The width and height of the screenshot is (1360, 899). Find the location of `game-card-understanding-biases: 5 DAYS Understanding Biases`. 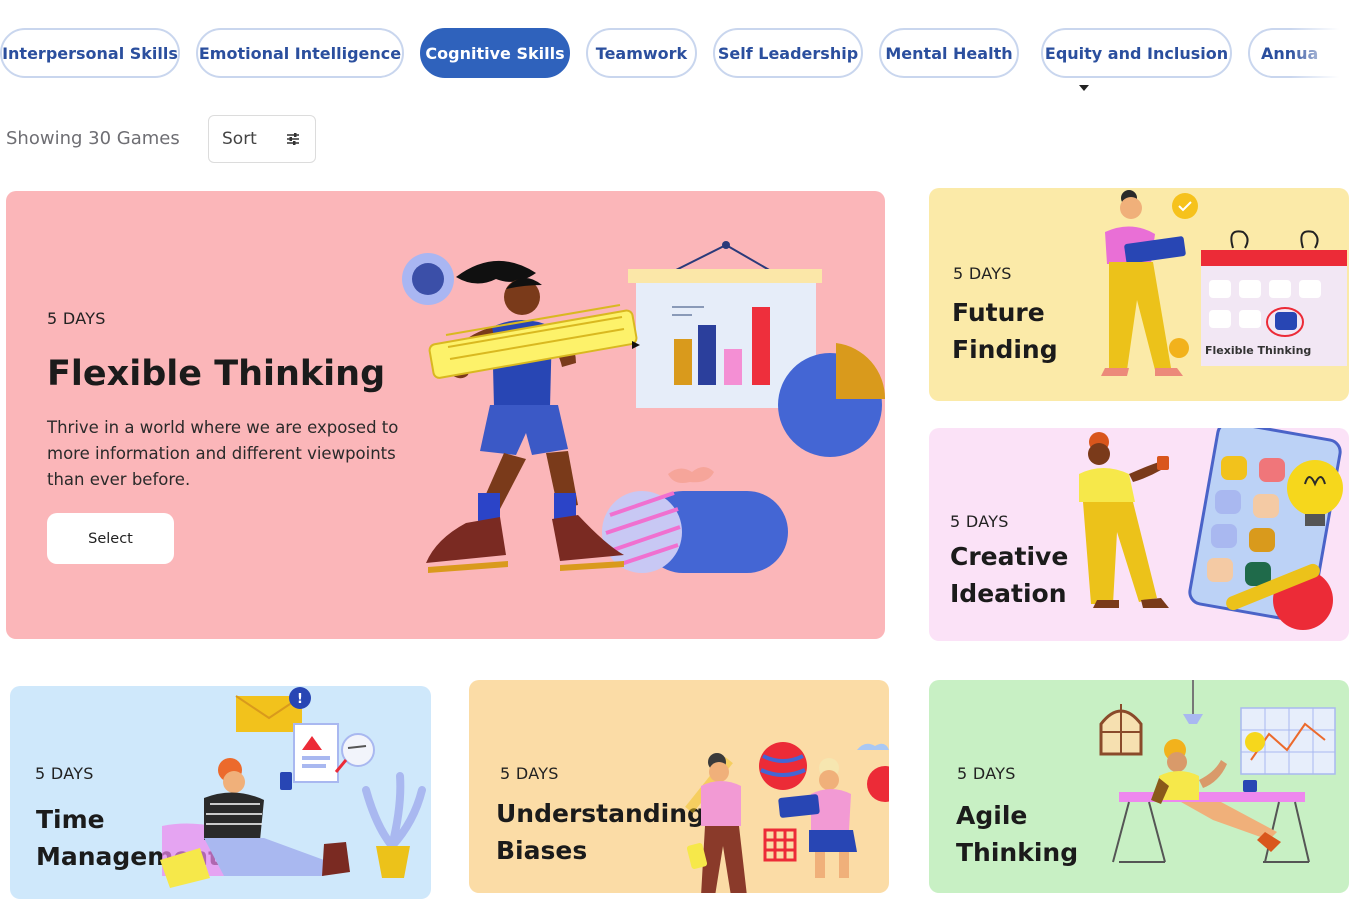

game-card-understanding-biases: 5 DAYS Understanding Biases is located at coordinates (679, 786).